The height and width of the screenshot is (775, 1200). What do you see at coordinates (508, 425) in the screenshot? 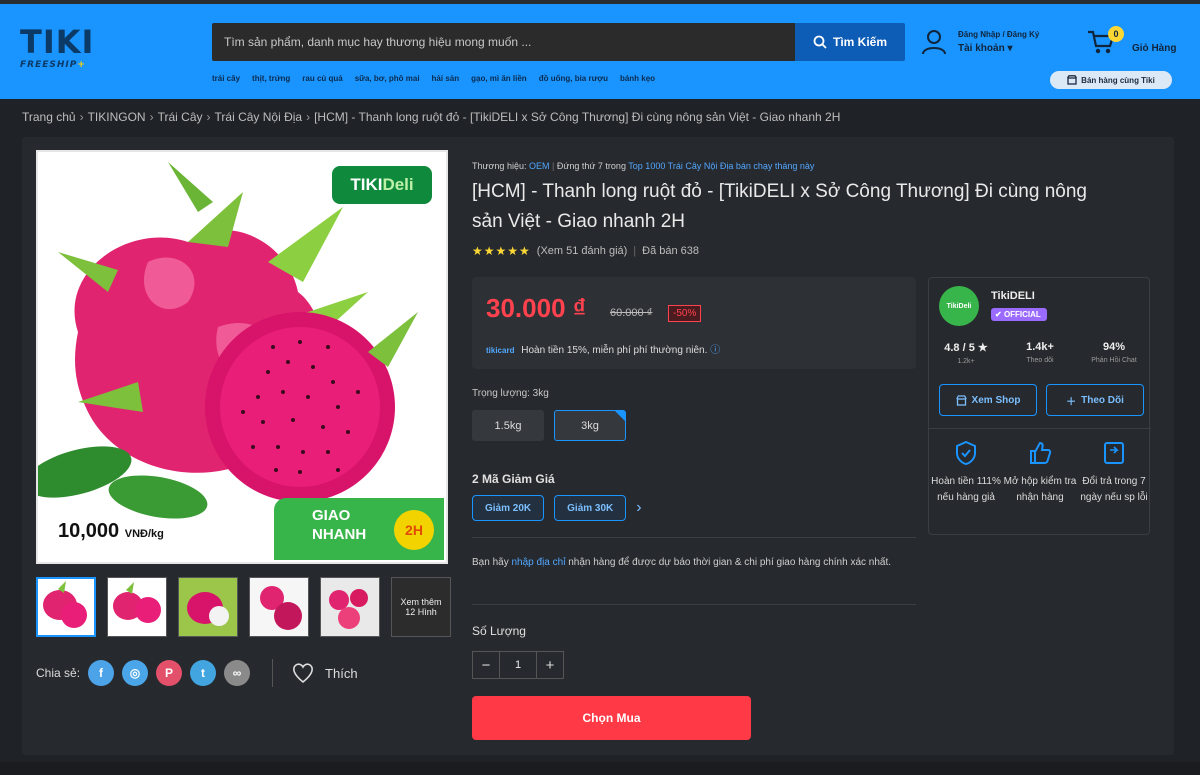
I see `weight-option: 1.5kg` at bounding box center [508, 425].